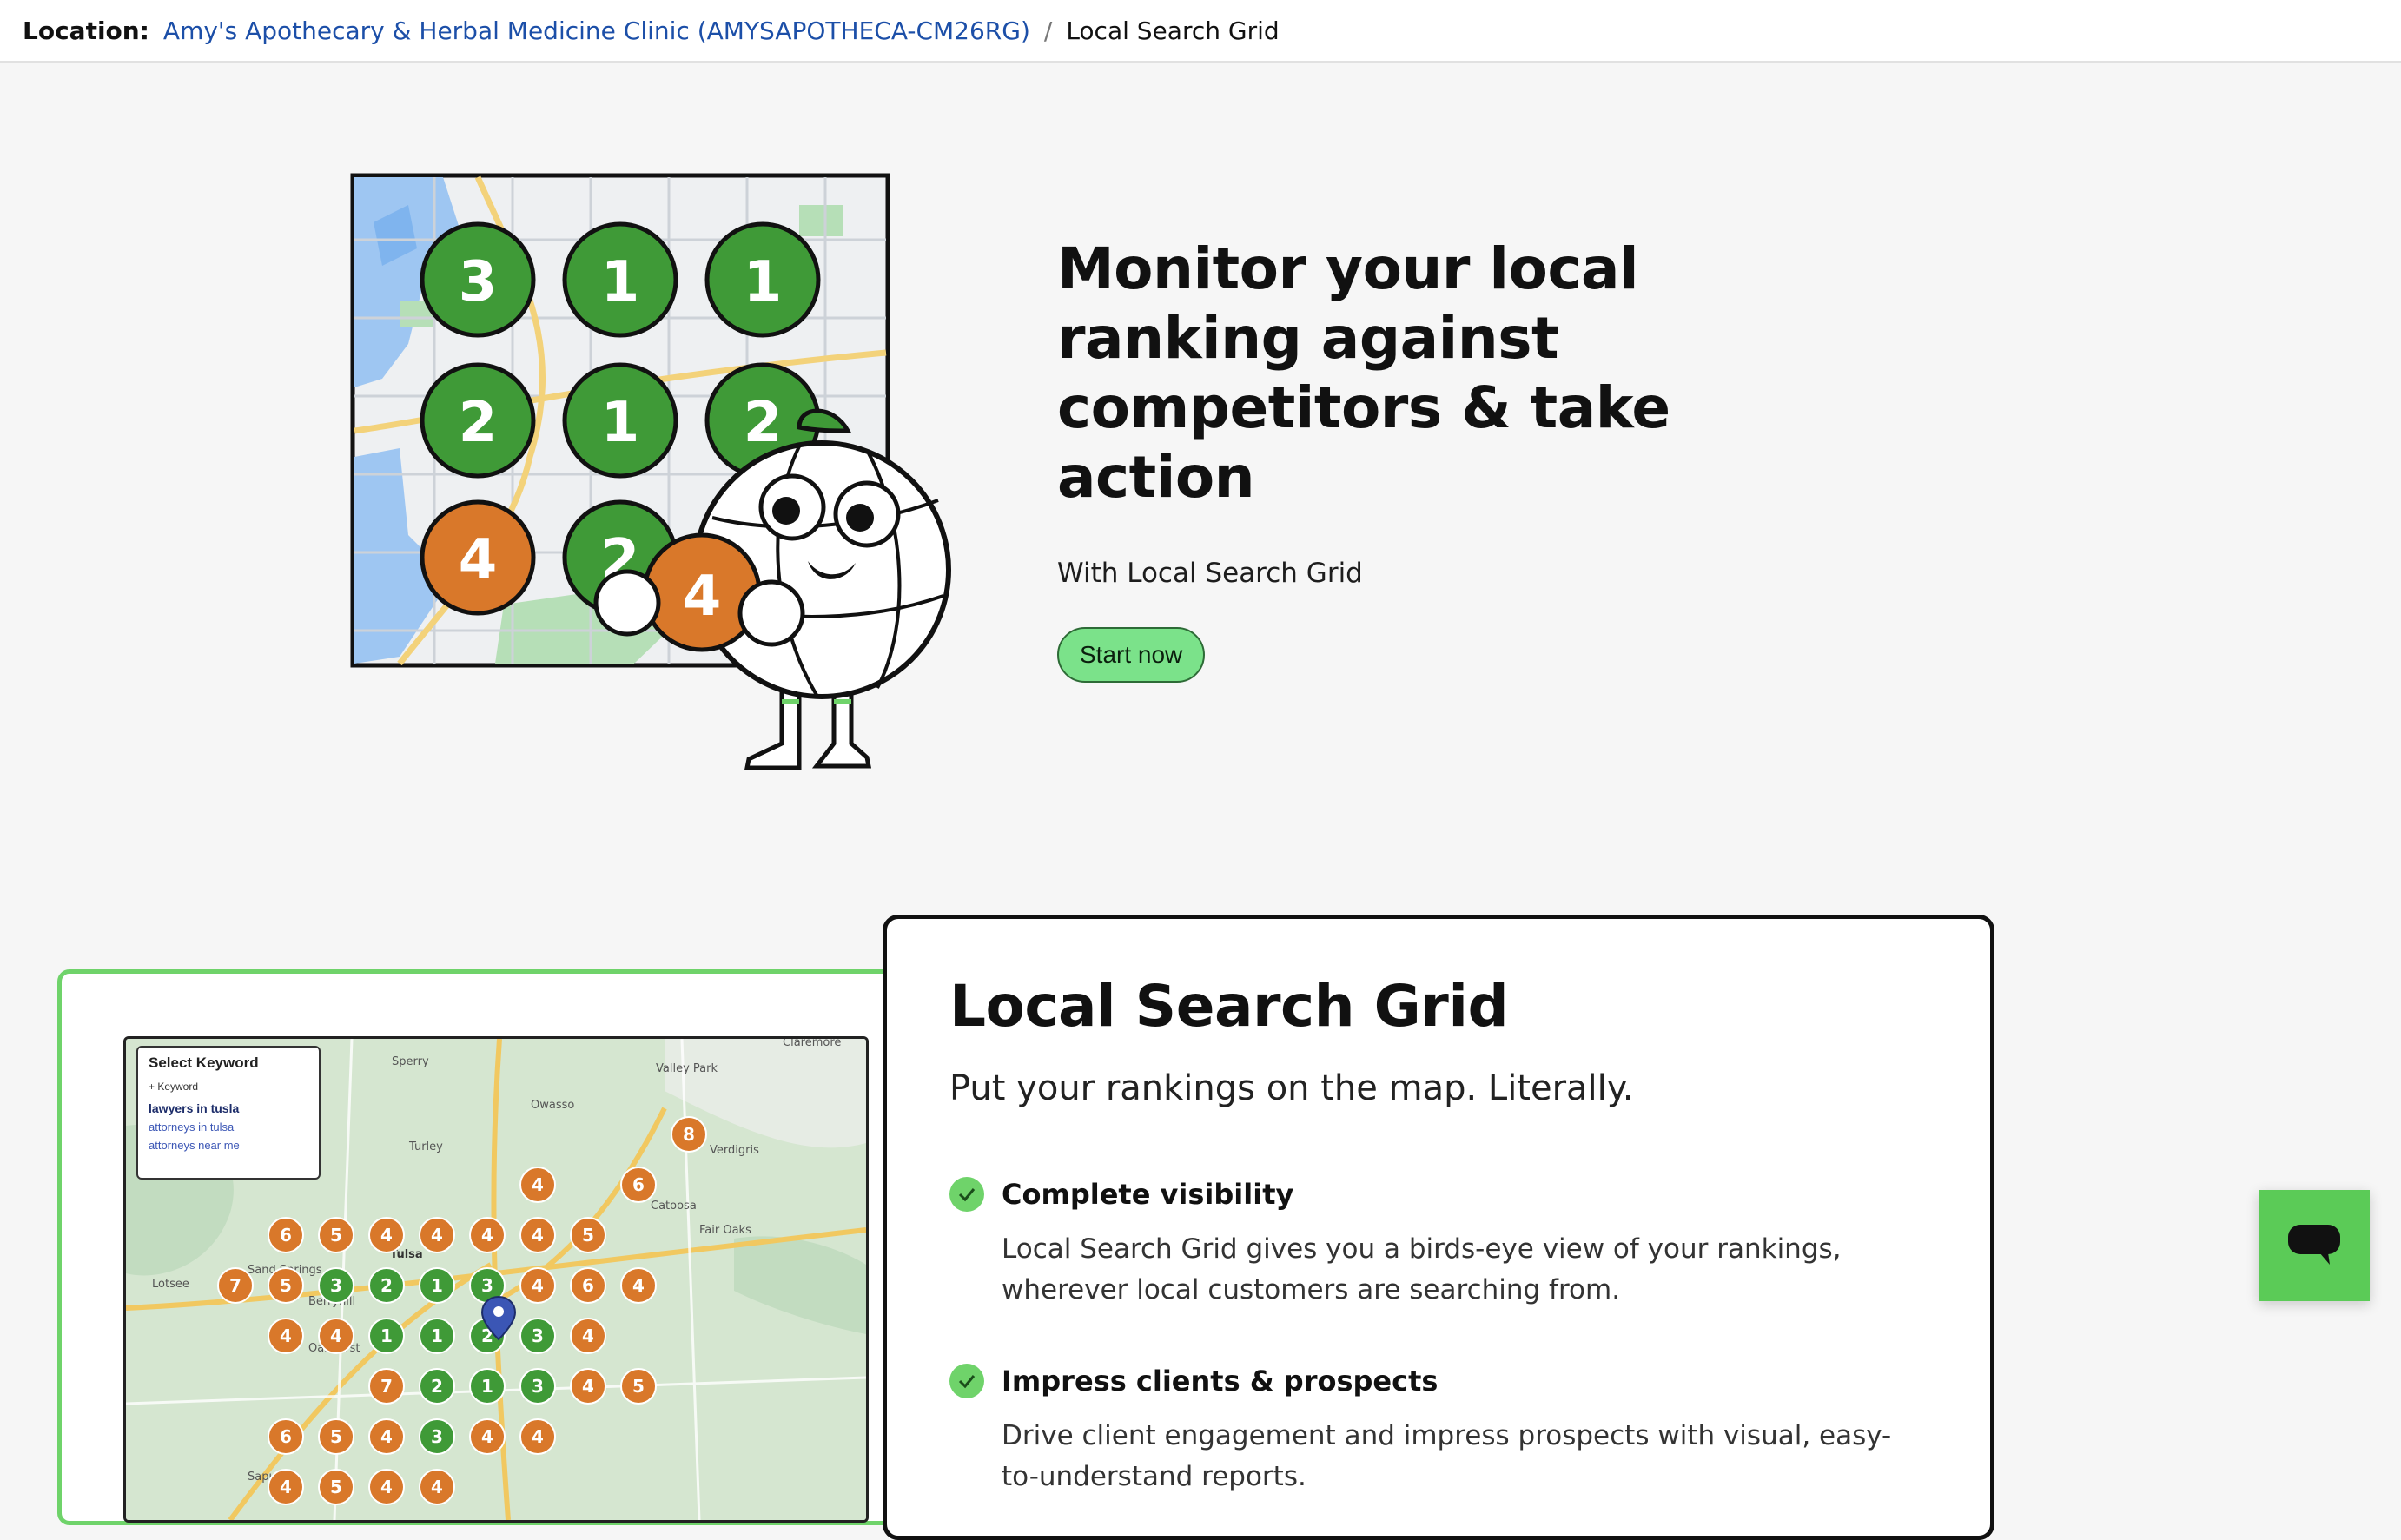  I want to click on chat-widget-button, so click(2314, 1245).